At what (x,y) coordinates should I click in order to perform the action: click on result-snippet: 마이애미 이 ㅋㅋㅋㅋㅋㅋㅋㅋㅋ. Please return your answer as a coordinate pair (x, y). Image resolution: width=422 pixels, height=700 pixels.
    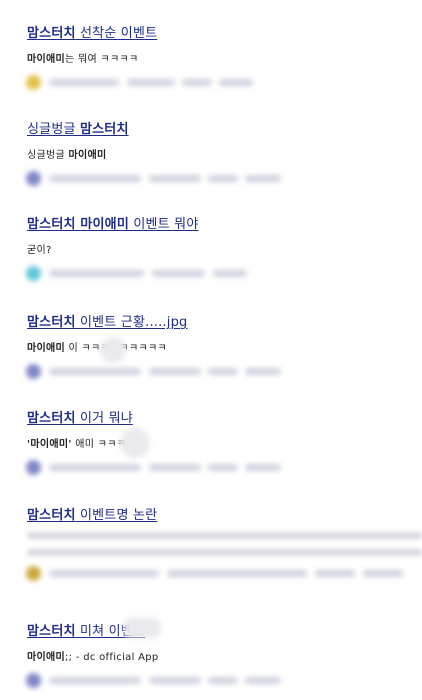
    Looking at the image, I should click on (224, 346).